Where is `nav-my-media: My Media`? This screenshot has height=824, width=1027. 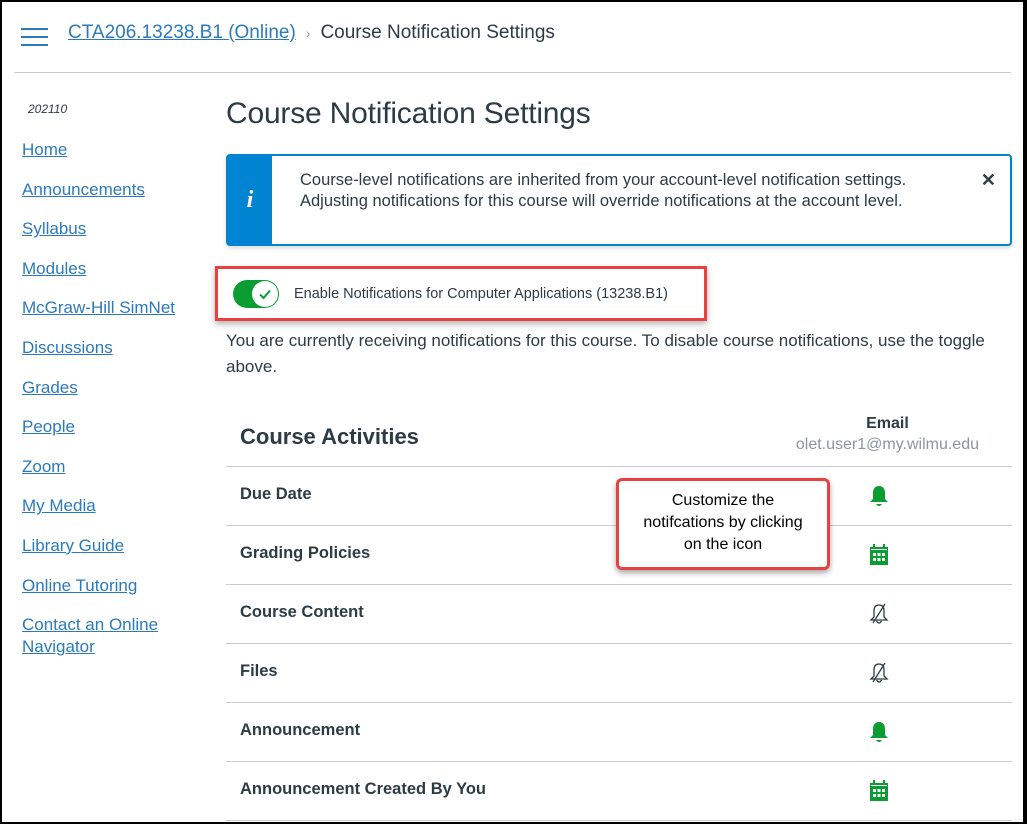
nav-my-media: My Media is located at coordinates (112, 506).